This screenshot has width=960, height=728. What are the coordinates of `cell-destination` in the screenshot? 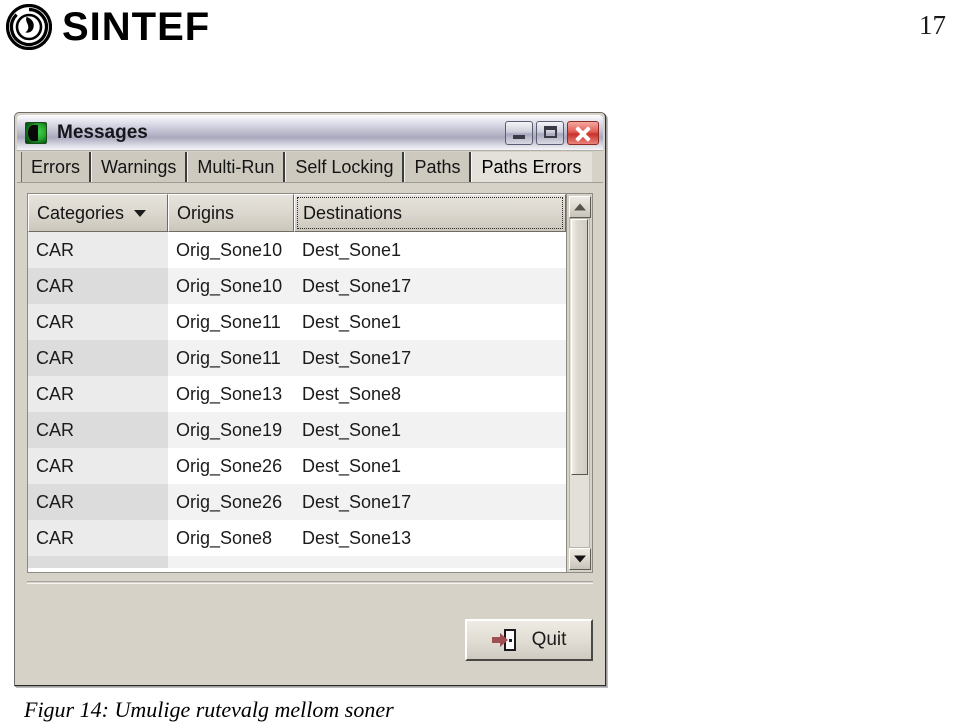 It's located at (430, 562).